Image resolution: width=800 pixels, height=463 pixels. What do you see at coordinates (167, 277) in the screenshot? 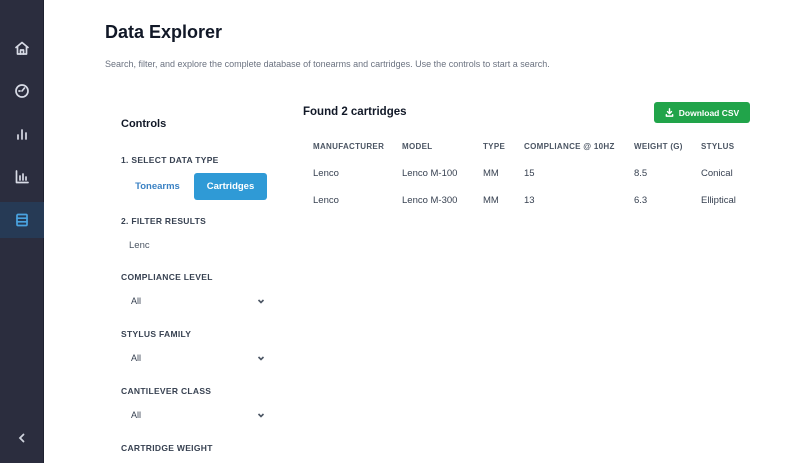
I see `compliance-level-label: COMPLIANCE LEVEL` at bounding box center [167, 277].